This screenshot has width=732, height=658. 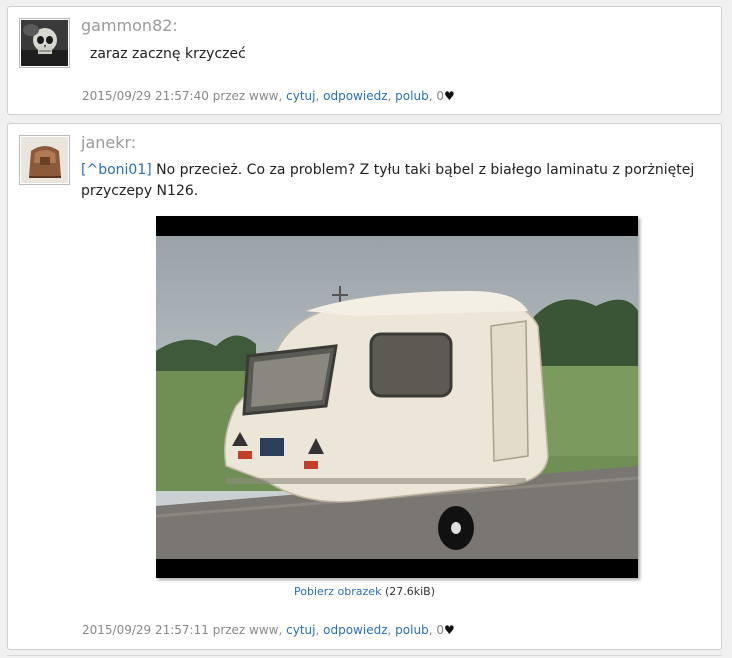 What do you see at coordinates (145, 630) in the screenshot?
I see `post-datetime: 2015/09/29 21:57:11` at bounding box center [145, 630].